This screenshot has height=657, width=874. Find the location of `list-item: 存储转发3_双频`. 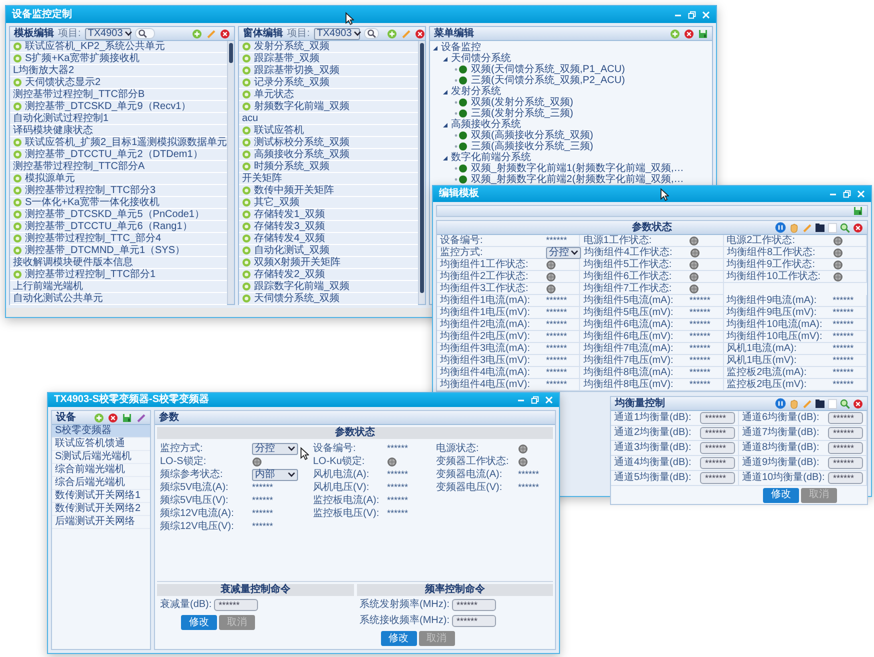

list-item: 存储转发3_双频 is located at coordinates (328, 227).